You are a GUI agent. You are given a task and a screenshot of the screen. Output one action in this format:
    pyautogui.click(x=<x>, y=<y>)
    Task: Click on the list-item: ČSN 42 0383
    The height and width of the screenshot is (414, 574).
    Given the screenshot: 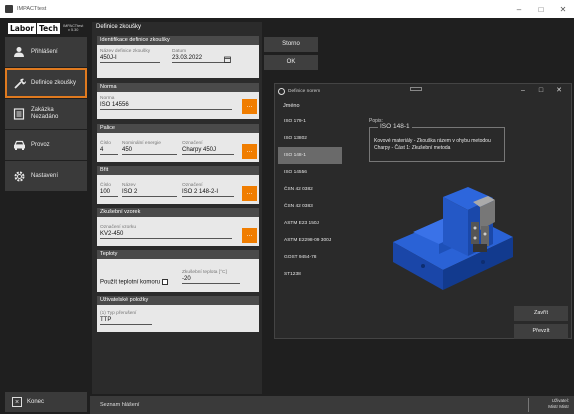 What is the action you would take?
    pyautogui.click(x=310, y=206)
    